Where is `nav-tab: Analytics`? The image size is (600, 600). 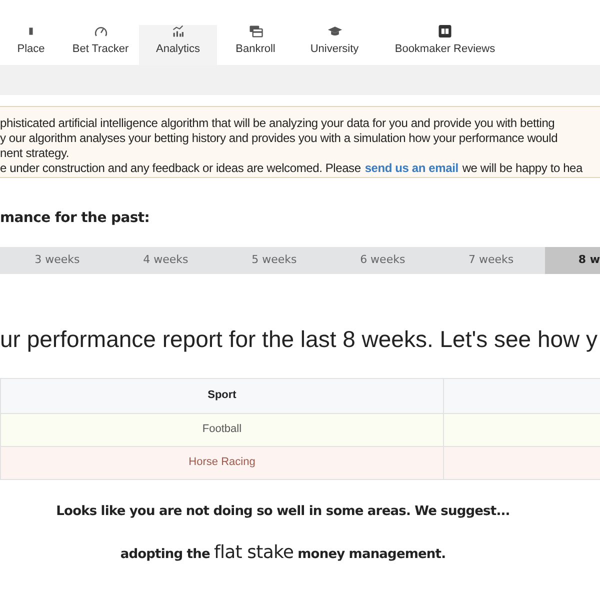
nav-tab: Analytics is located at coordinates (178, 45).